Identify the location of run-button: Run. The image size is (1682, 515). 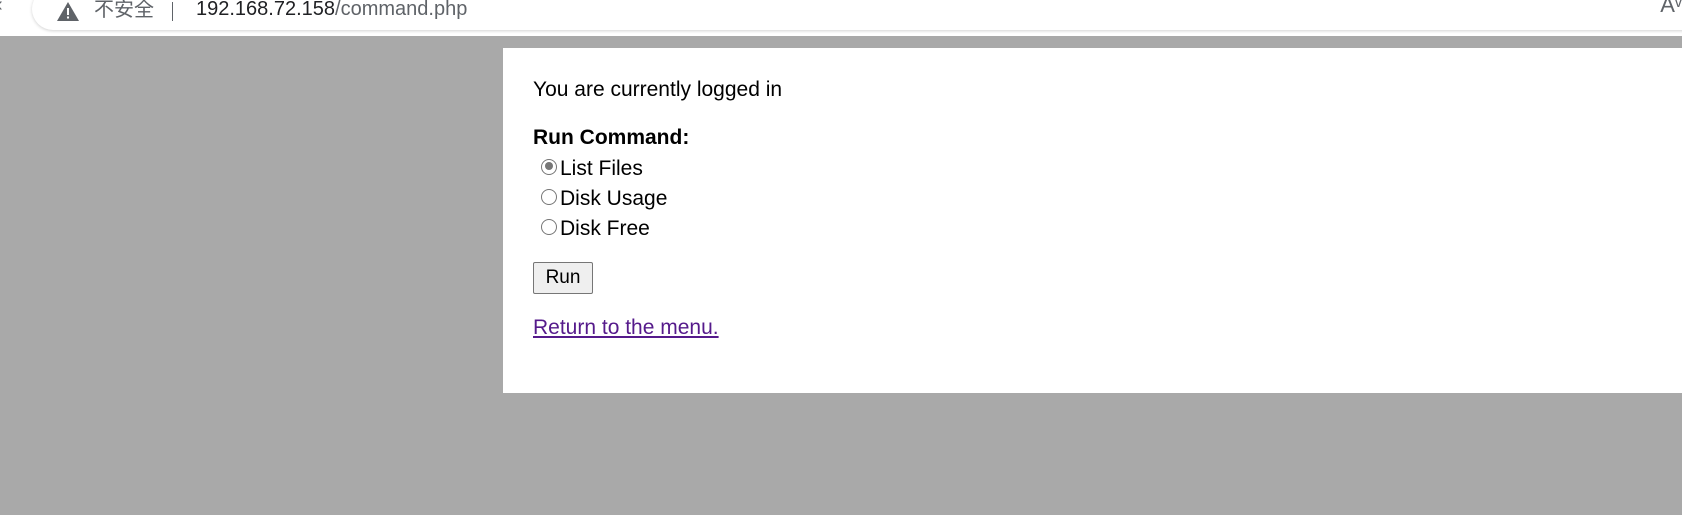
(563, 278).